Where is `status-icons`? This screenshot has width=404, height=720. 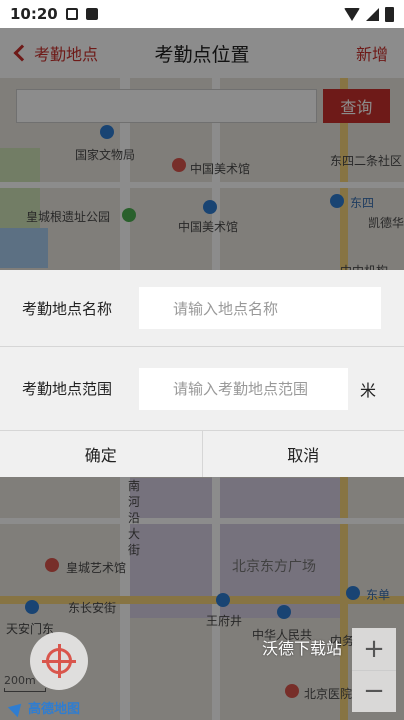 status-icons is located at coordinates (369, 14).